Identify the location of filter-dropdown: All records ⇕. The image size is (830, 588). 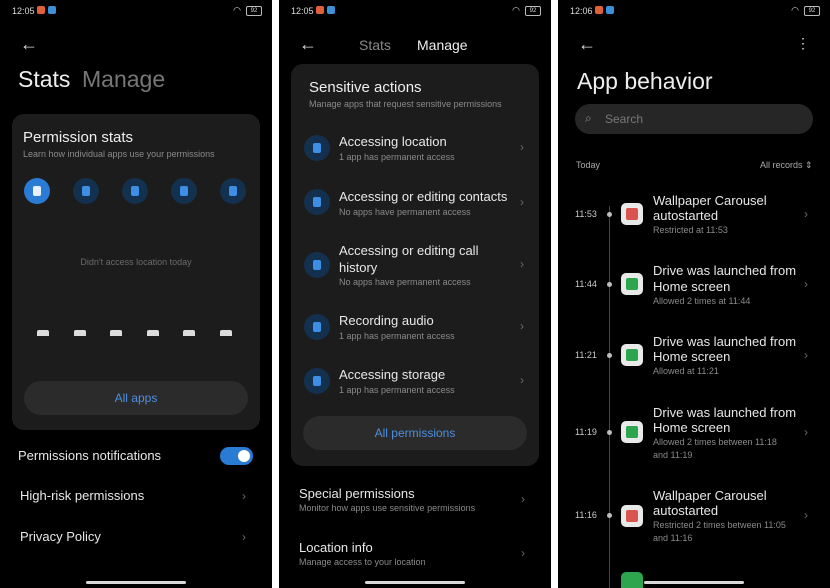
(786, 165).